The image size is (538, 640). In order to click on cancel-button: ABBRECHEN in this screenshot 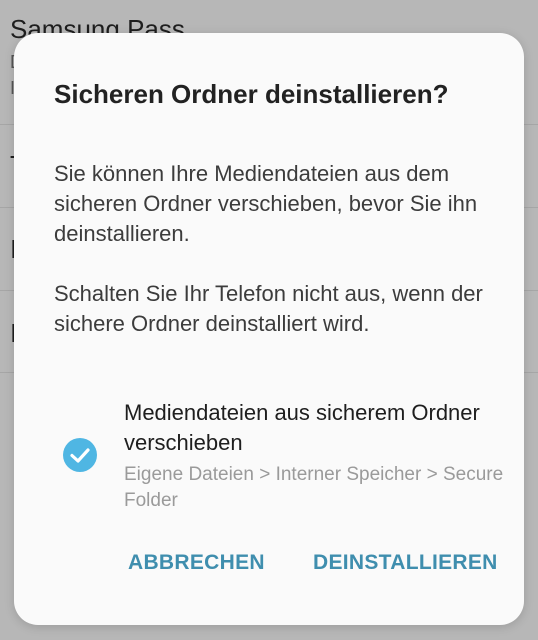, I will do `click(196, 563)`.